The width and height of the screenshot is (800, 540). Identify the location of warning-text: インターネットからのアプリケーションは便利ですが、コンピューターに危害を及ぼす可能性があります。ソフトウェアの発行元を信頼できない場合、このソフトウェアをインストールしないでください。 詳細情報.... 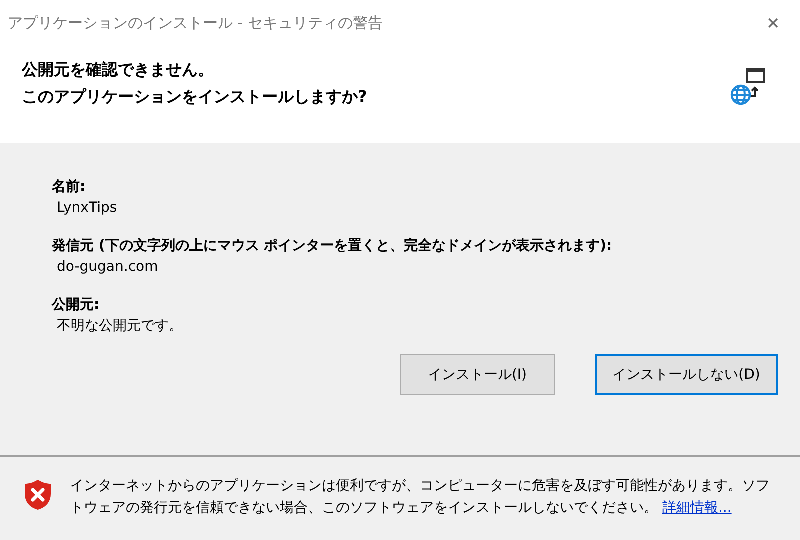
(420, 497).